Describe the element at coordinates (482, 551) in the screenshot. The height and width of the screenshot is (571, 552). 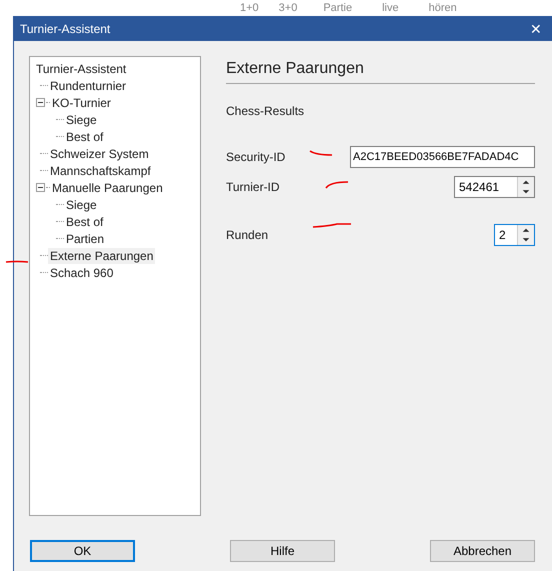
I see `dialog-button: Abbrechen` at that location.